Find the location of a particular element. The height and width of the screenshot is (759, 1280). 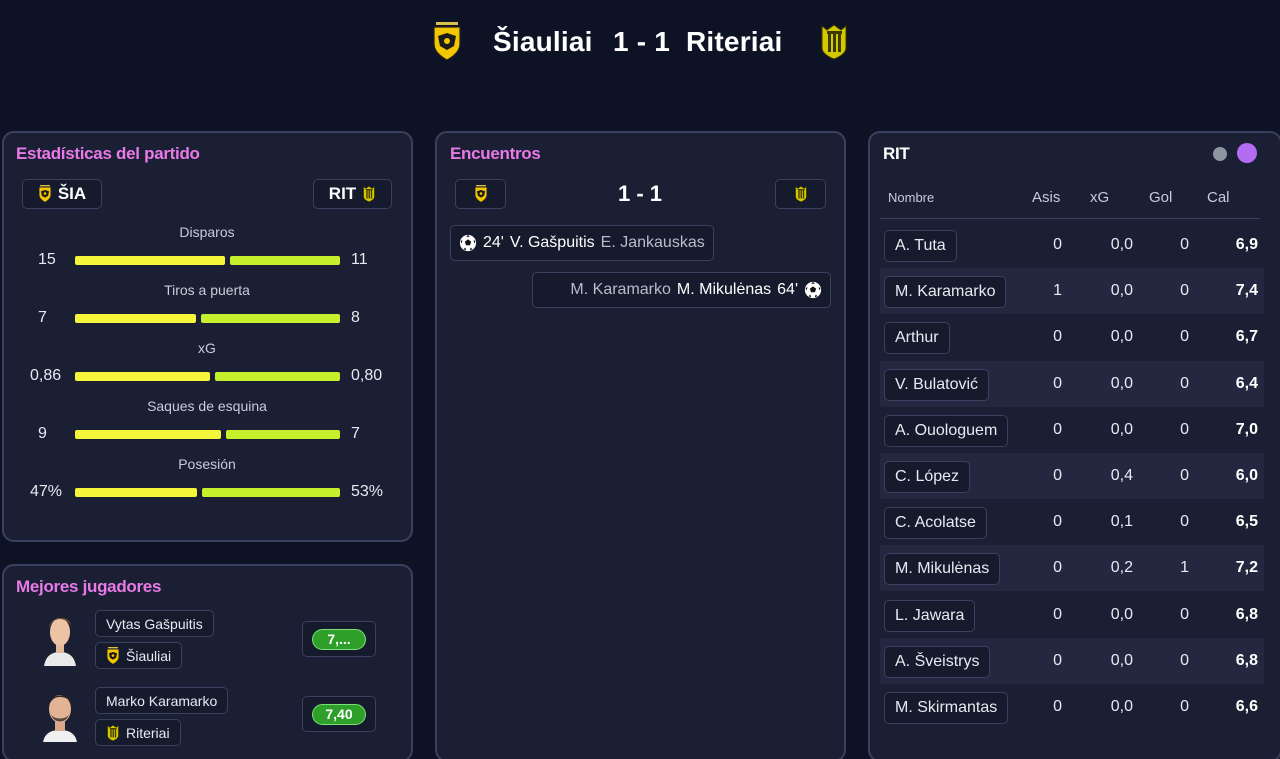

player-name-chip: M. Skirmantas is located at coordinates (946, 708).